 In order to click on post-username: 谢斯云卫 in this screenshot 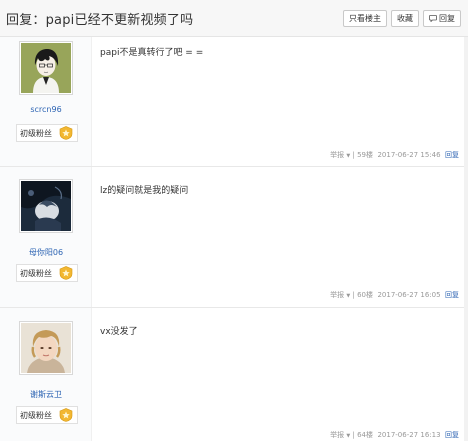, I will do `click(46, 394)`.